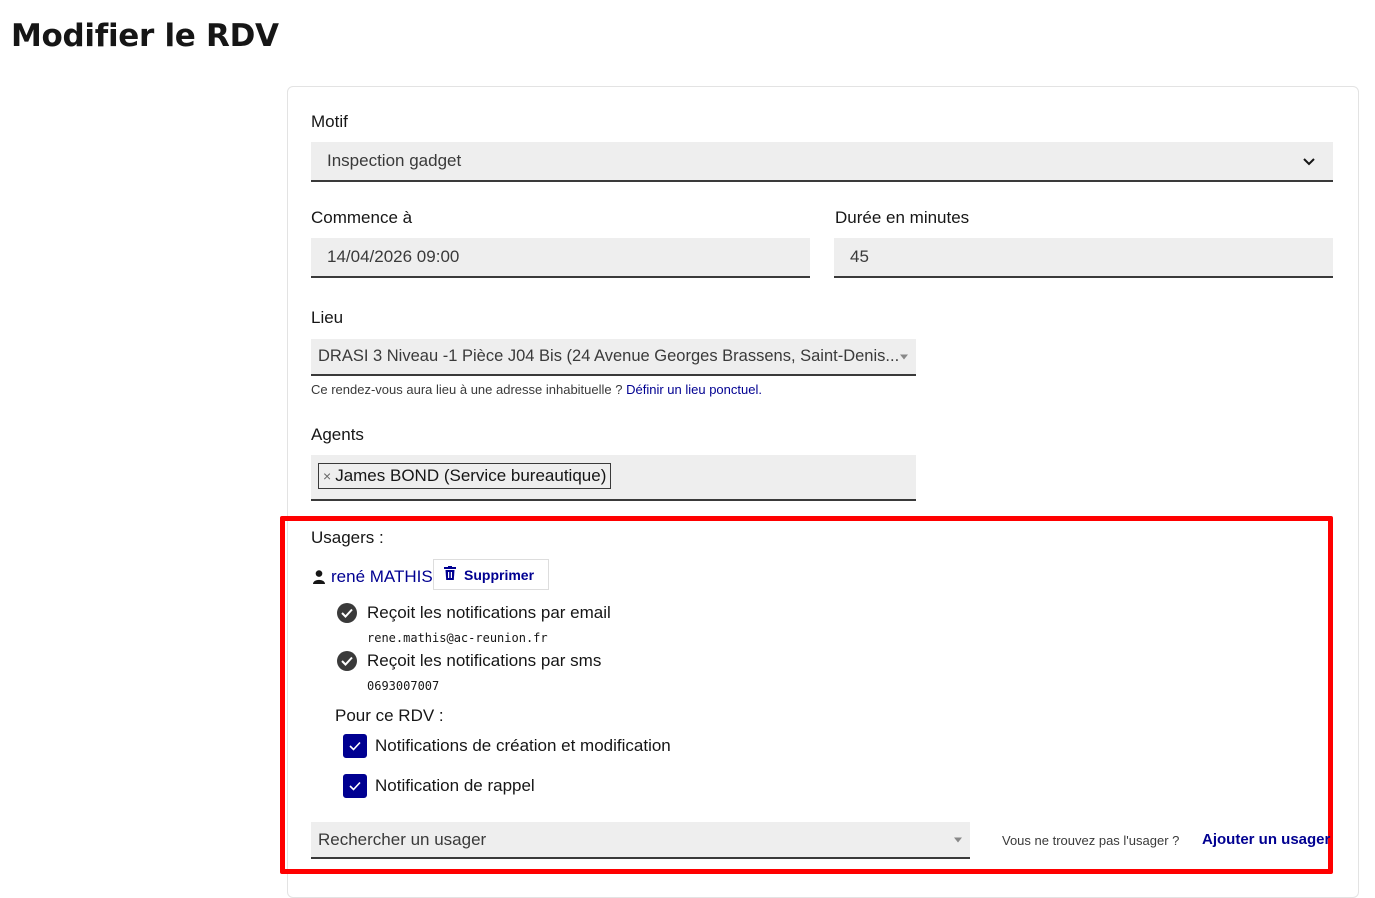 The width and height of the screenshot is (1375, 898). Describe the element at coordinates (393, 256) in the screenshot. I see `start-value: 14/04/2026 09:00` at that location.